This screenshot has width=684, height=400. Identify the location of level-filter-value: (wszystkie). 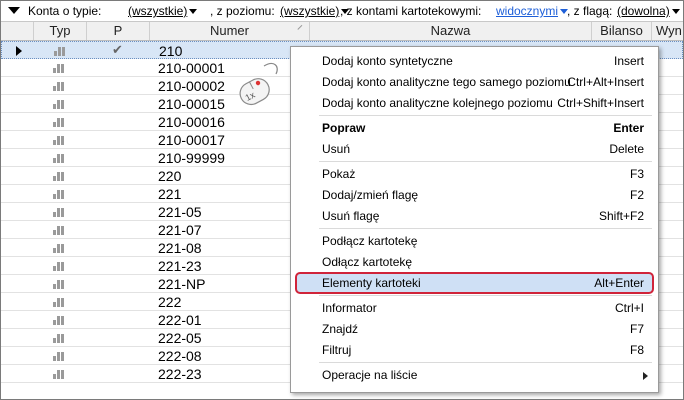
(310, 11).